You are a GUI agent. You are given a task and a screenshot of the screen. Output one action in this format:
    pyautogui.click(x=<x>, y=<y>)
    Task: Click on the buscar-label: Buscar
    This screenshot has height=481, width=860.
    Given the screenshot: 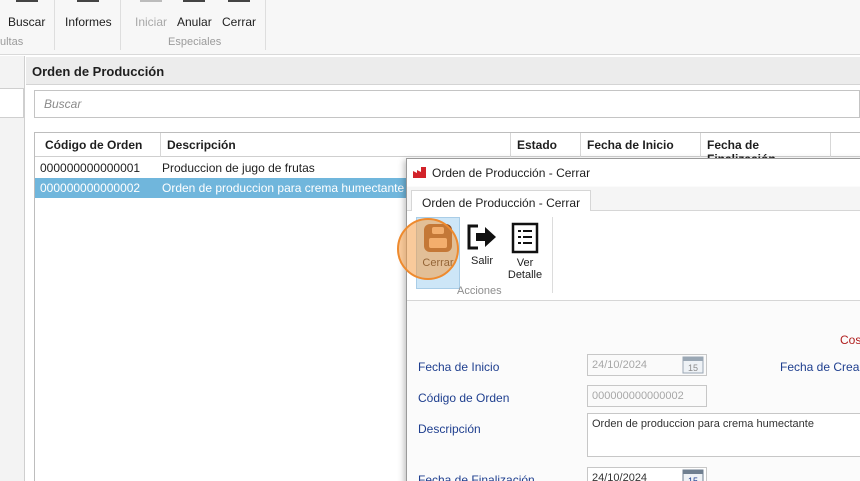 What is the action you would take?
    pyautogui.click(x=27, y=22)
    